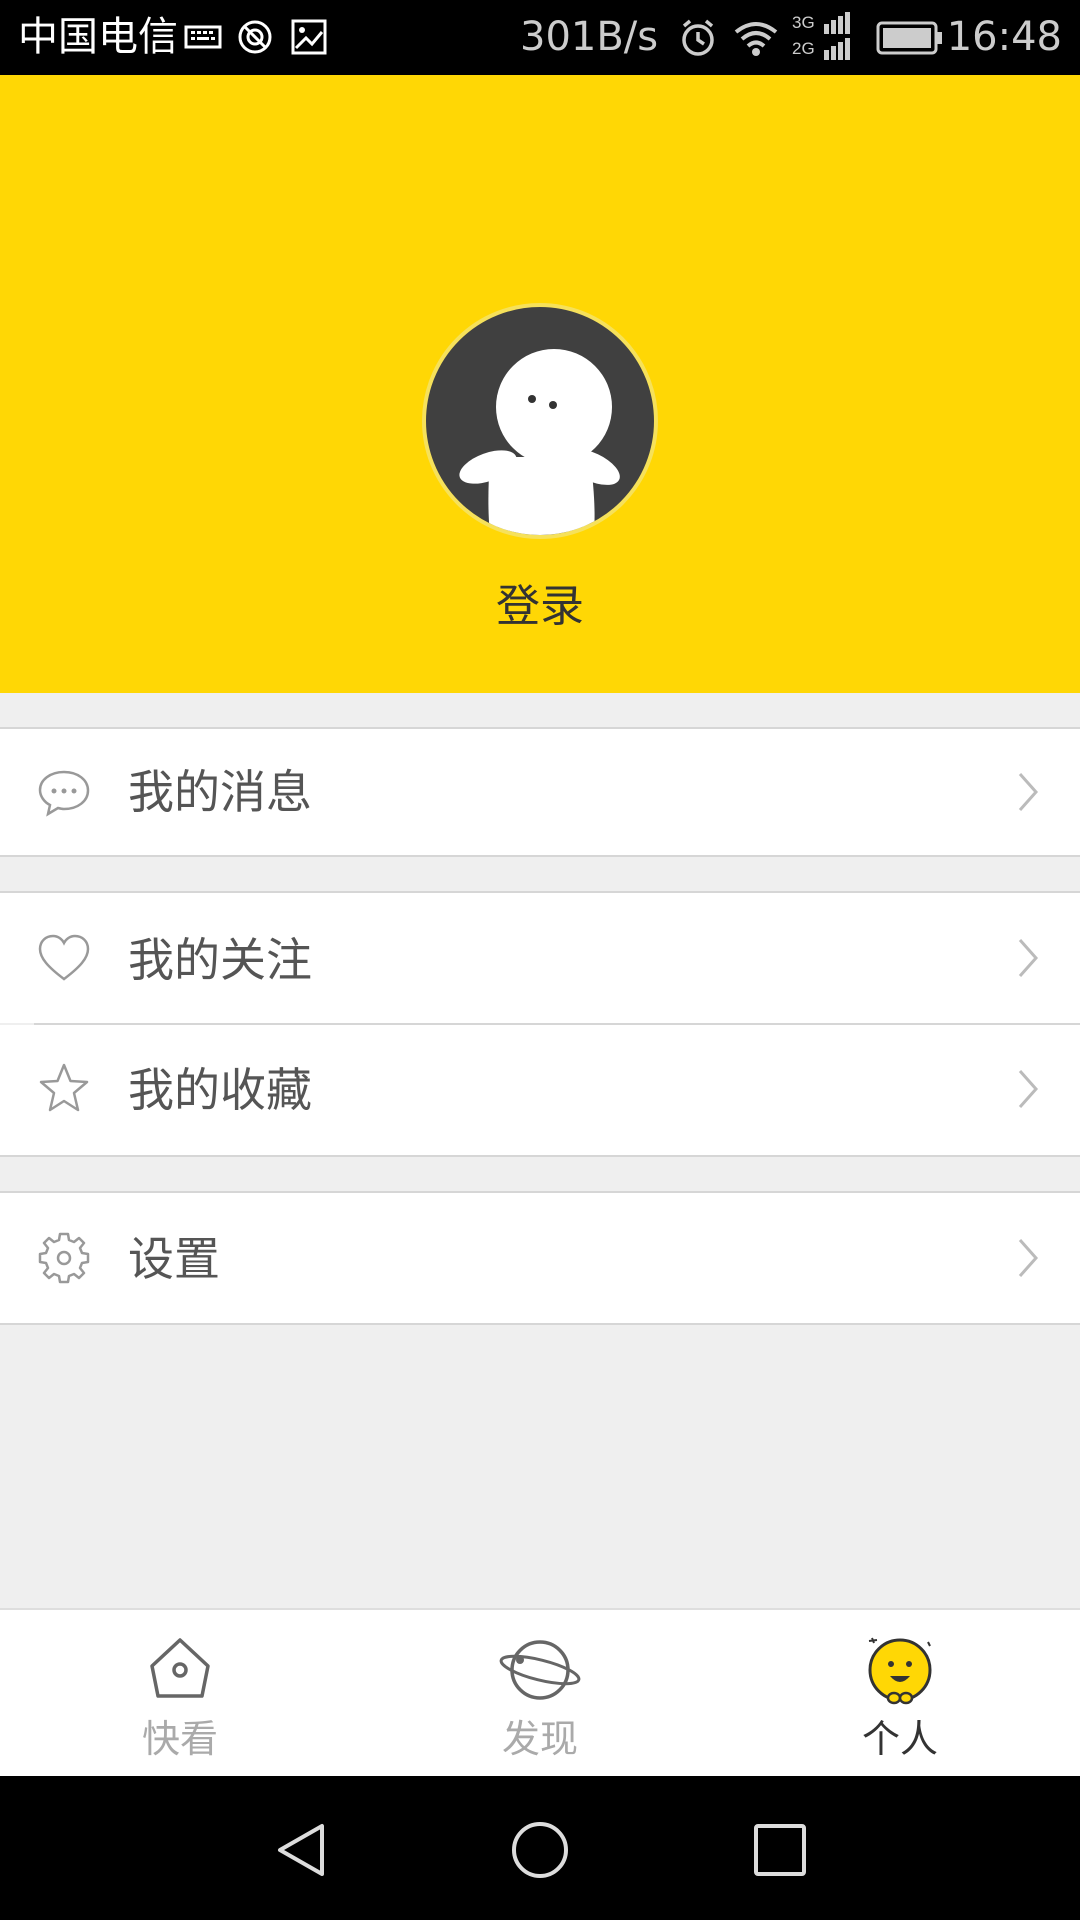 This screenshot has width=1080, height=1920. I want to click on avatar, so click(540, 421).